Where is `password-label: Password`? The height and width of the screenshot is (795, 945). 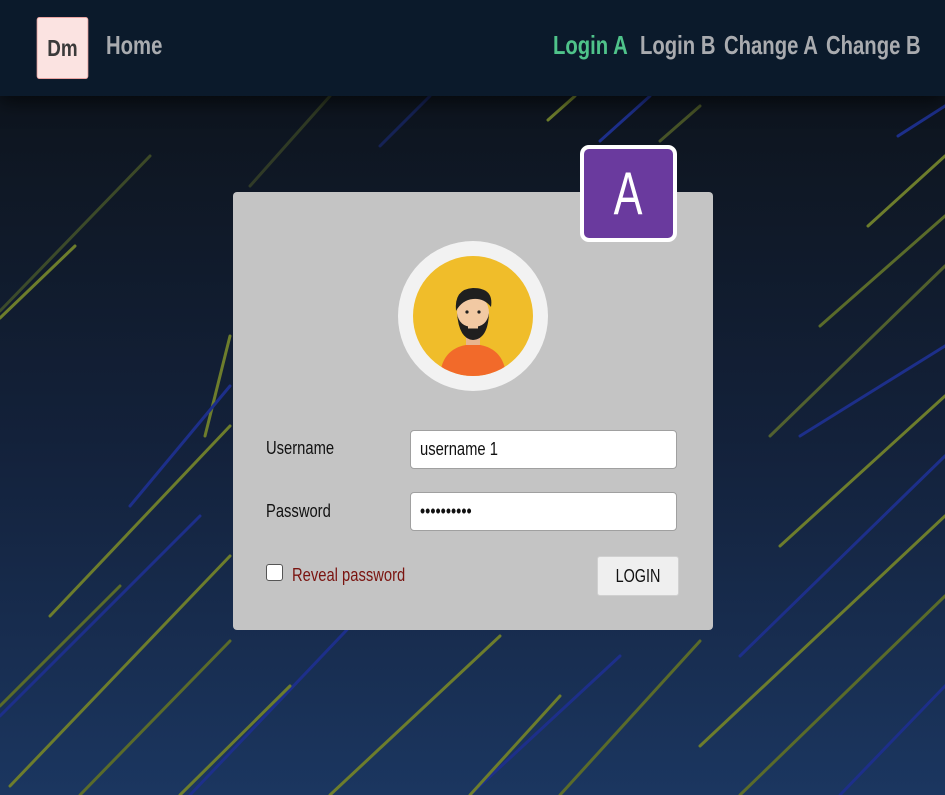
password-label: Password is located at coordinates (298, 511).